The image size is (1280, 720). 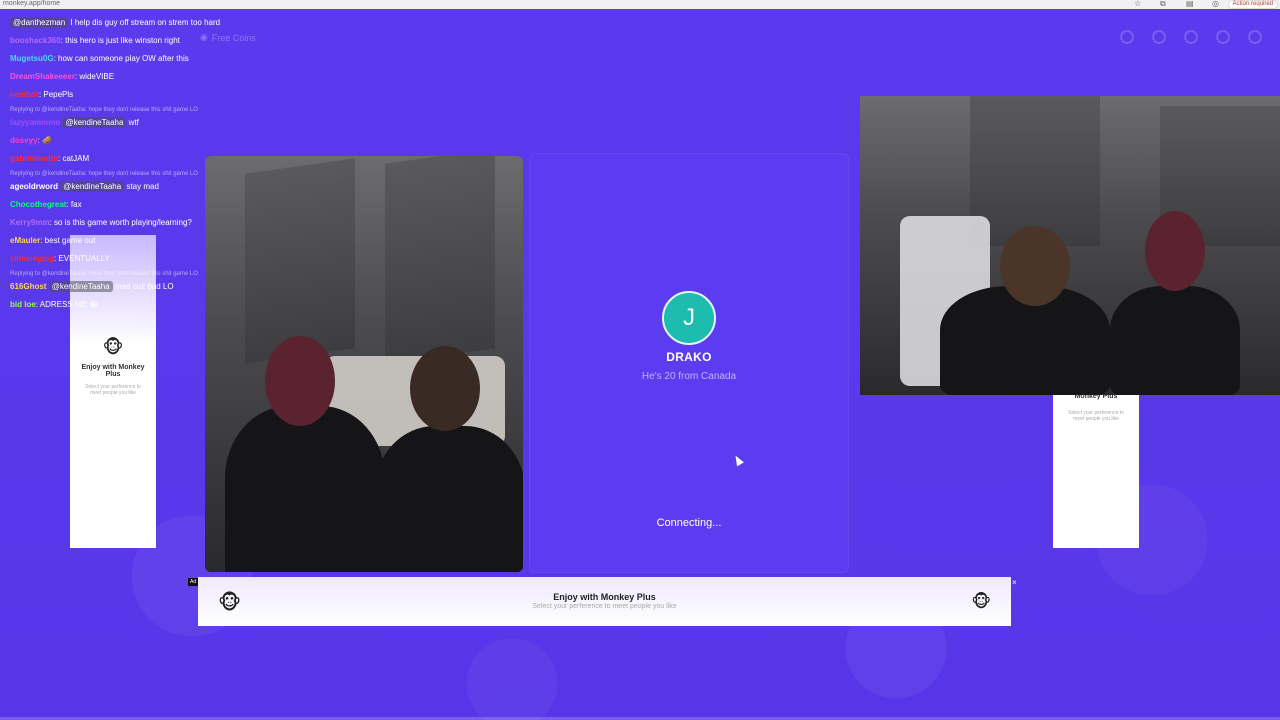 I want to click on chat-username: doseyy, so click(x=24, y=140).